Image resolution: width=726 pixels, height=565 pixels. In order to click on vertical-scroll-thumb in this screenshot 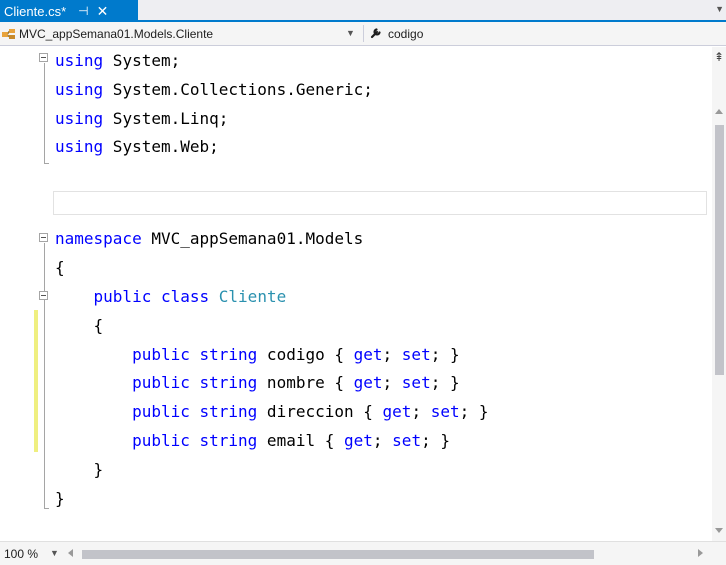, I will do `click(719, 250)`.